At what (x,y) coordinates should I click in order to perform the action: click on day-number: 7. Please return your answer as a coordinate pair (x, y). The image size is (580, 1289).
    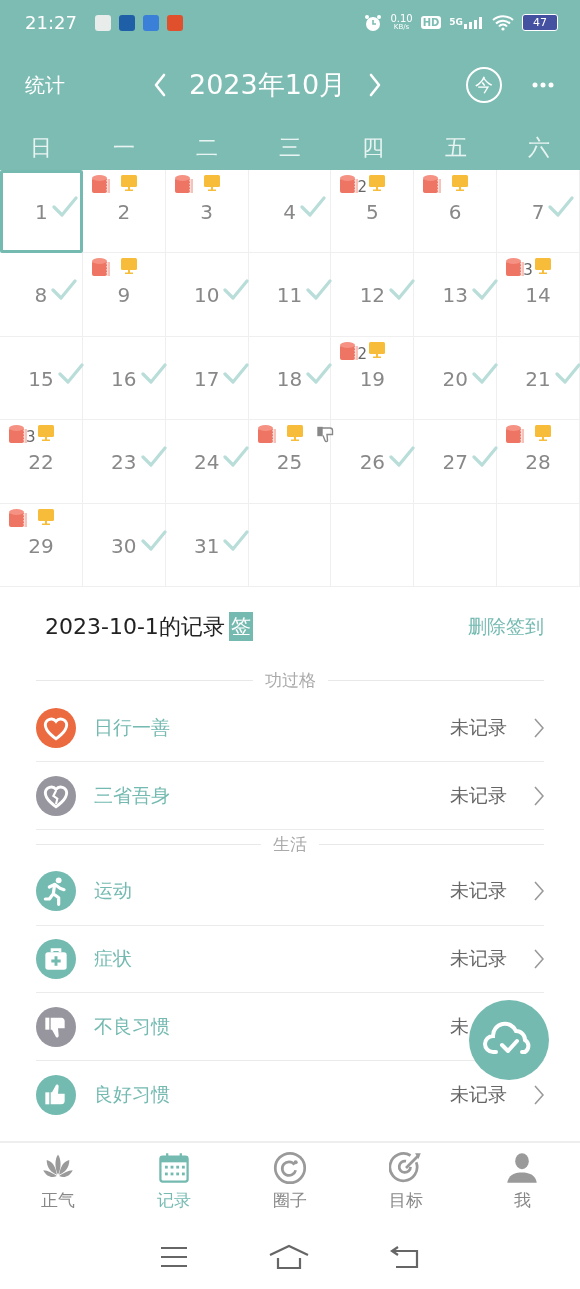
    Looking at the image, I should click on (538, 212).